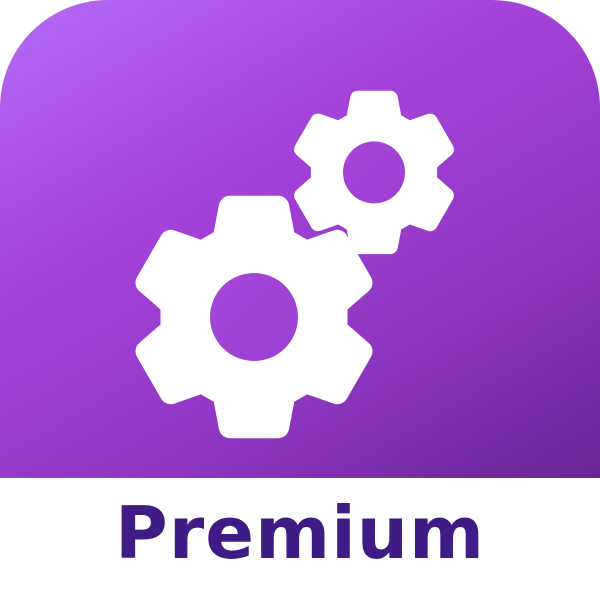 The height and width of the screenshot is (600, 600). I want to click on premium-label: Premium, so click(300, 533).